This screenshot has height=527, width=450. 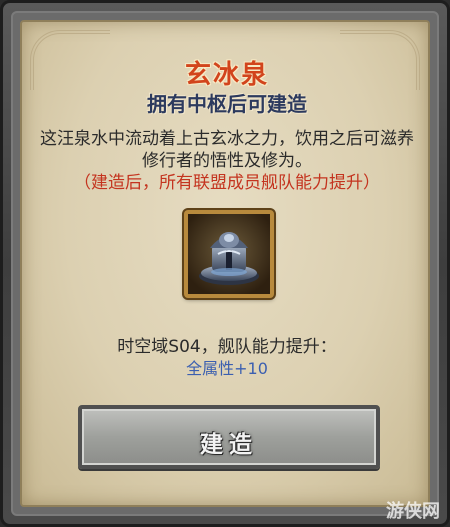 I want to click on effect-label: 时空域S04，舰队能力提升：, so click(x=227, y=347).